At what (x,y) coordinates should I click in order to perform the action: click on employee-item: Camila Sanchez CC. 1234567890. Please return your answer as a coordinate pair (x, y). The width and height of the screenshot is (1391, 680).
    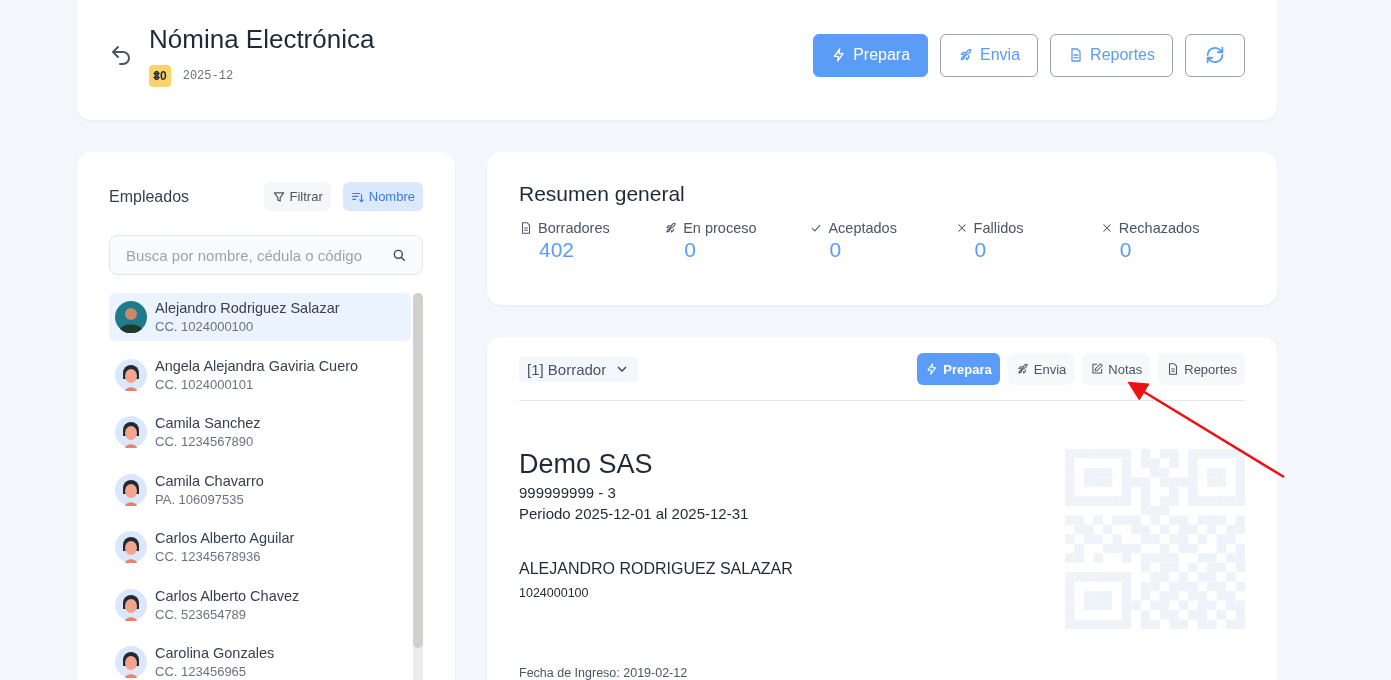
    Looking at the image, I should click on (260, 432).